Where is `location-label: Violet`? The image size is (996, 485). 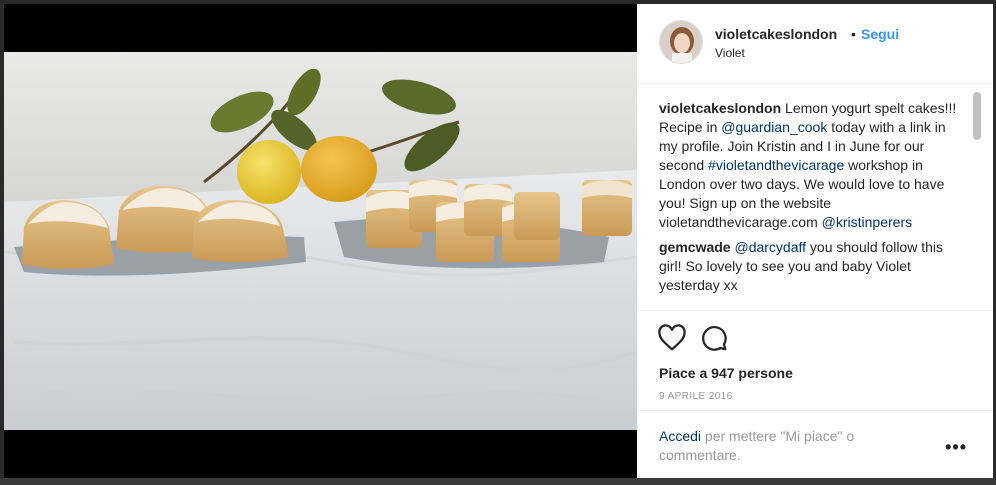
location-label: Violet is located at coordinates (730, 53).